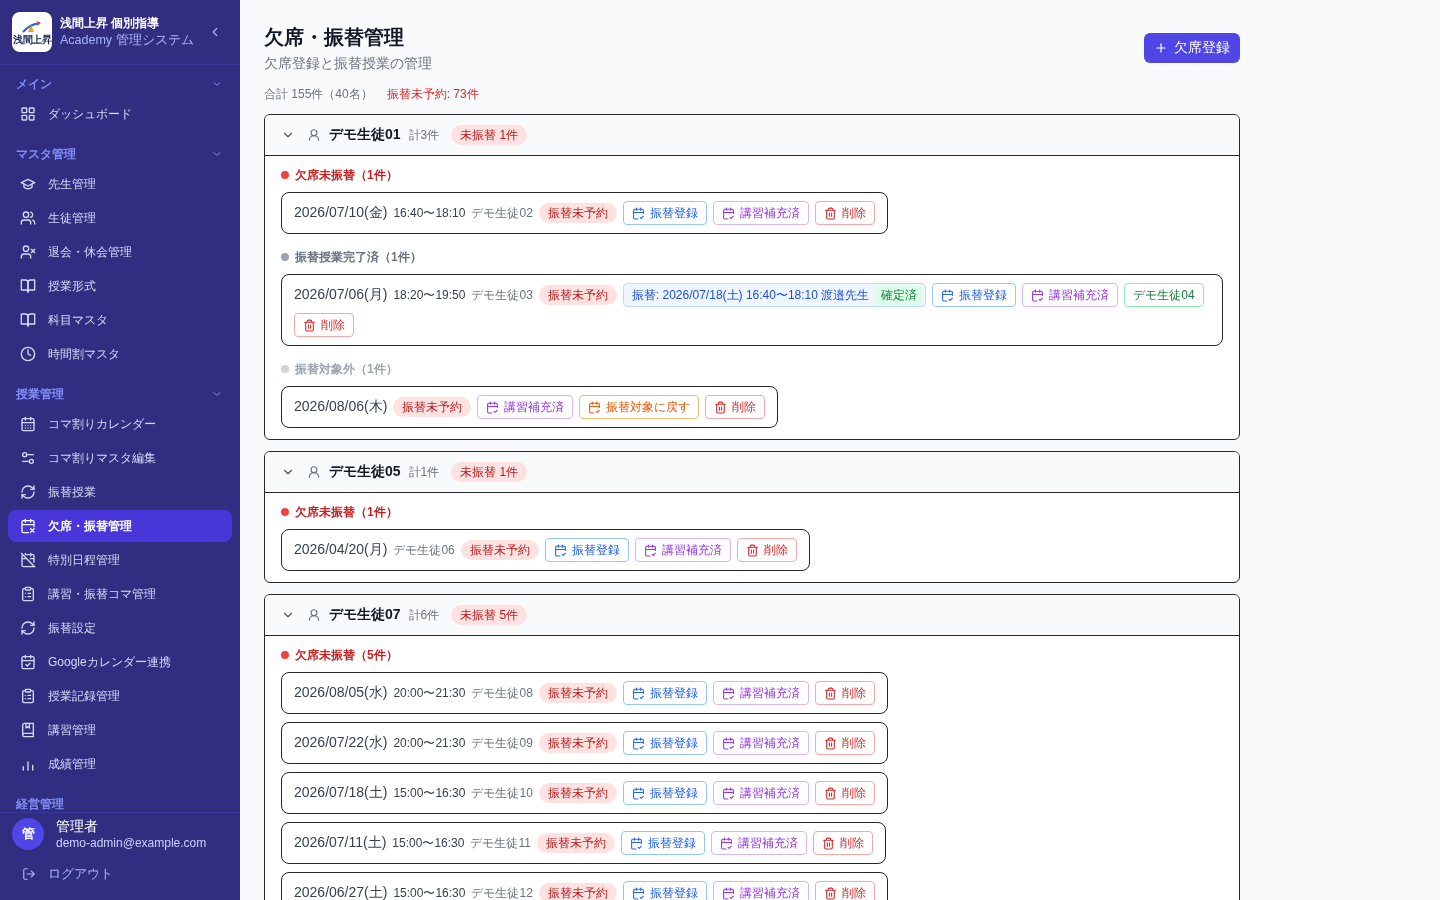 This screenshot has height=900, width=1440. I want to click on absence-count: 計1件, so click(424, 472).